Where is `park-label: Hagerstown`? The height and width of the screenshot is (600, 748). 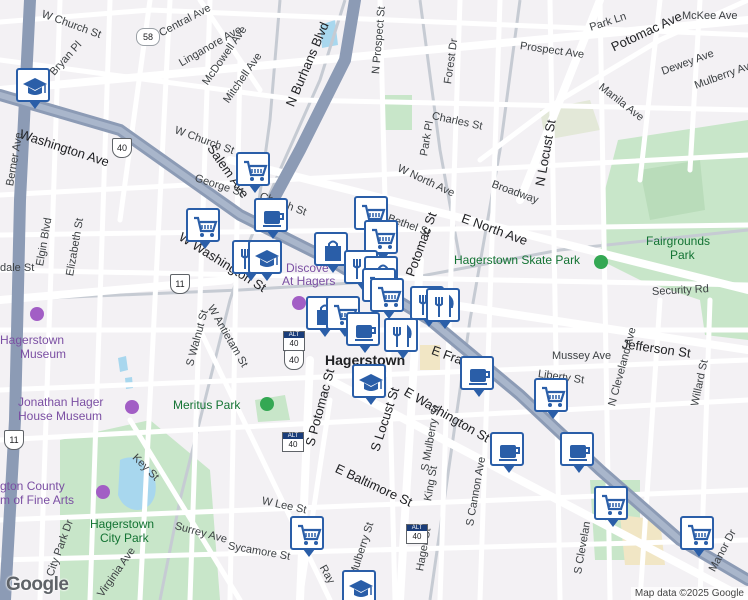 park-label: Hagerstown is located at coordinates (122, 524).